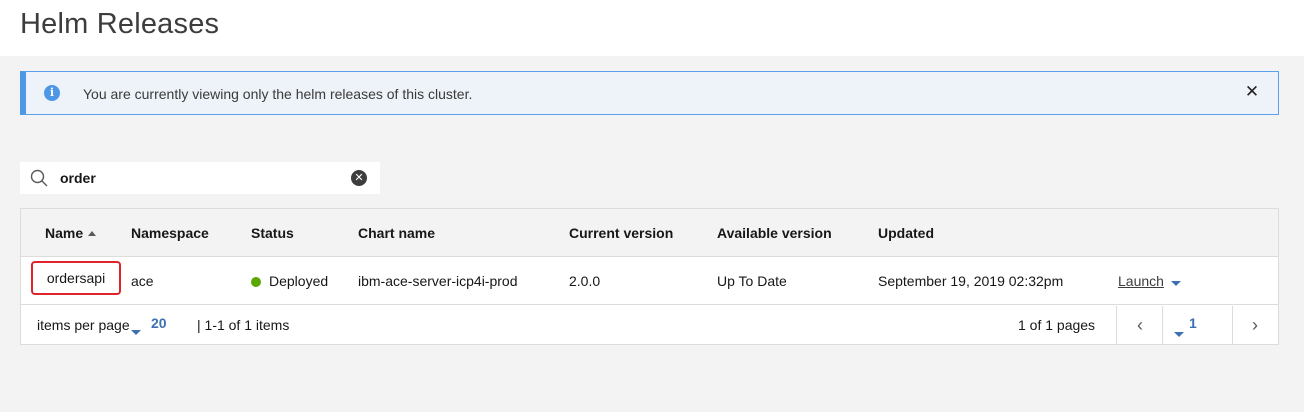 This screenshot has height=412, width=1304. I want to click on column-header-chart-name: Chart name, so click(396, 233).